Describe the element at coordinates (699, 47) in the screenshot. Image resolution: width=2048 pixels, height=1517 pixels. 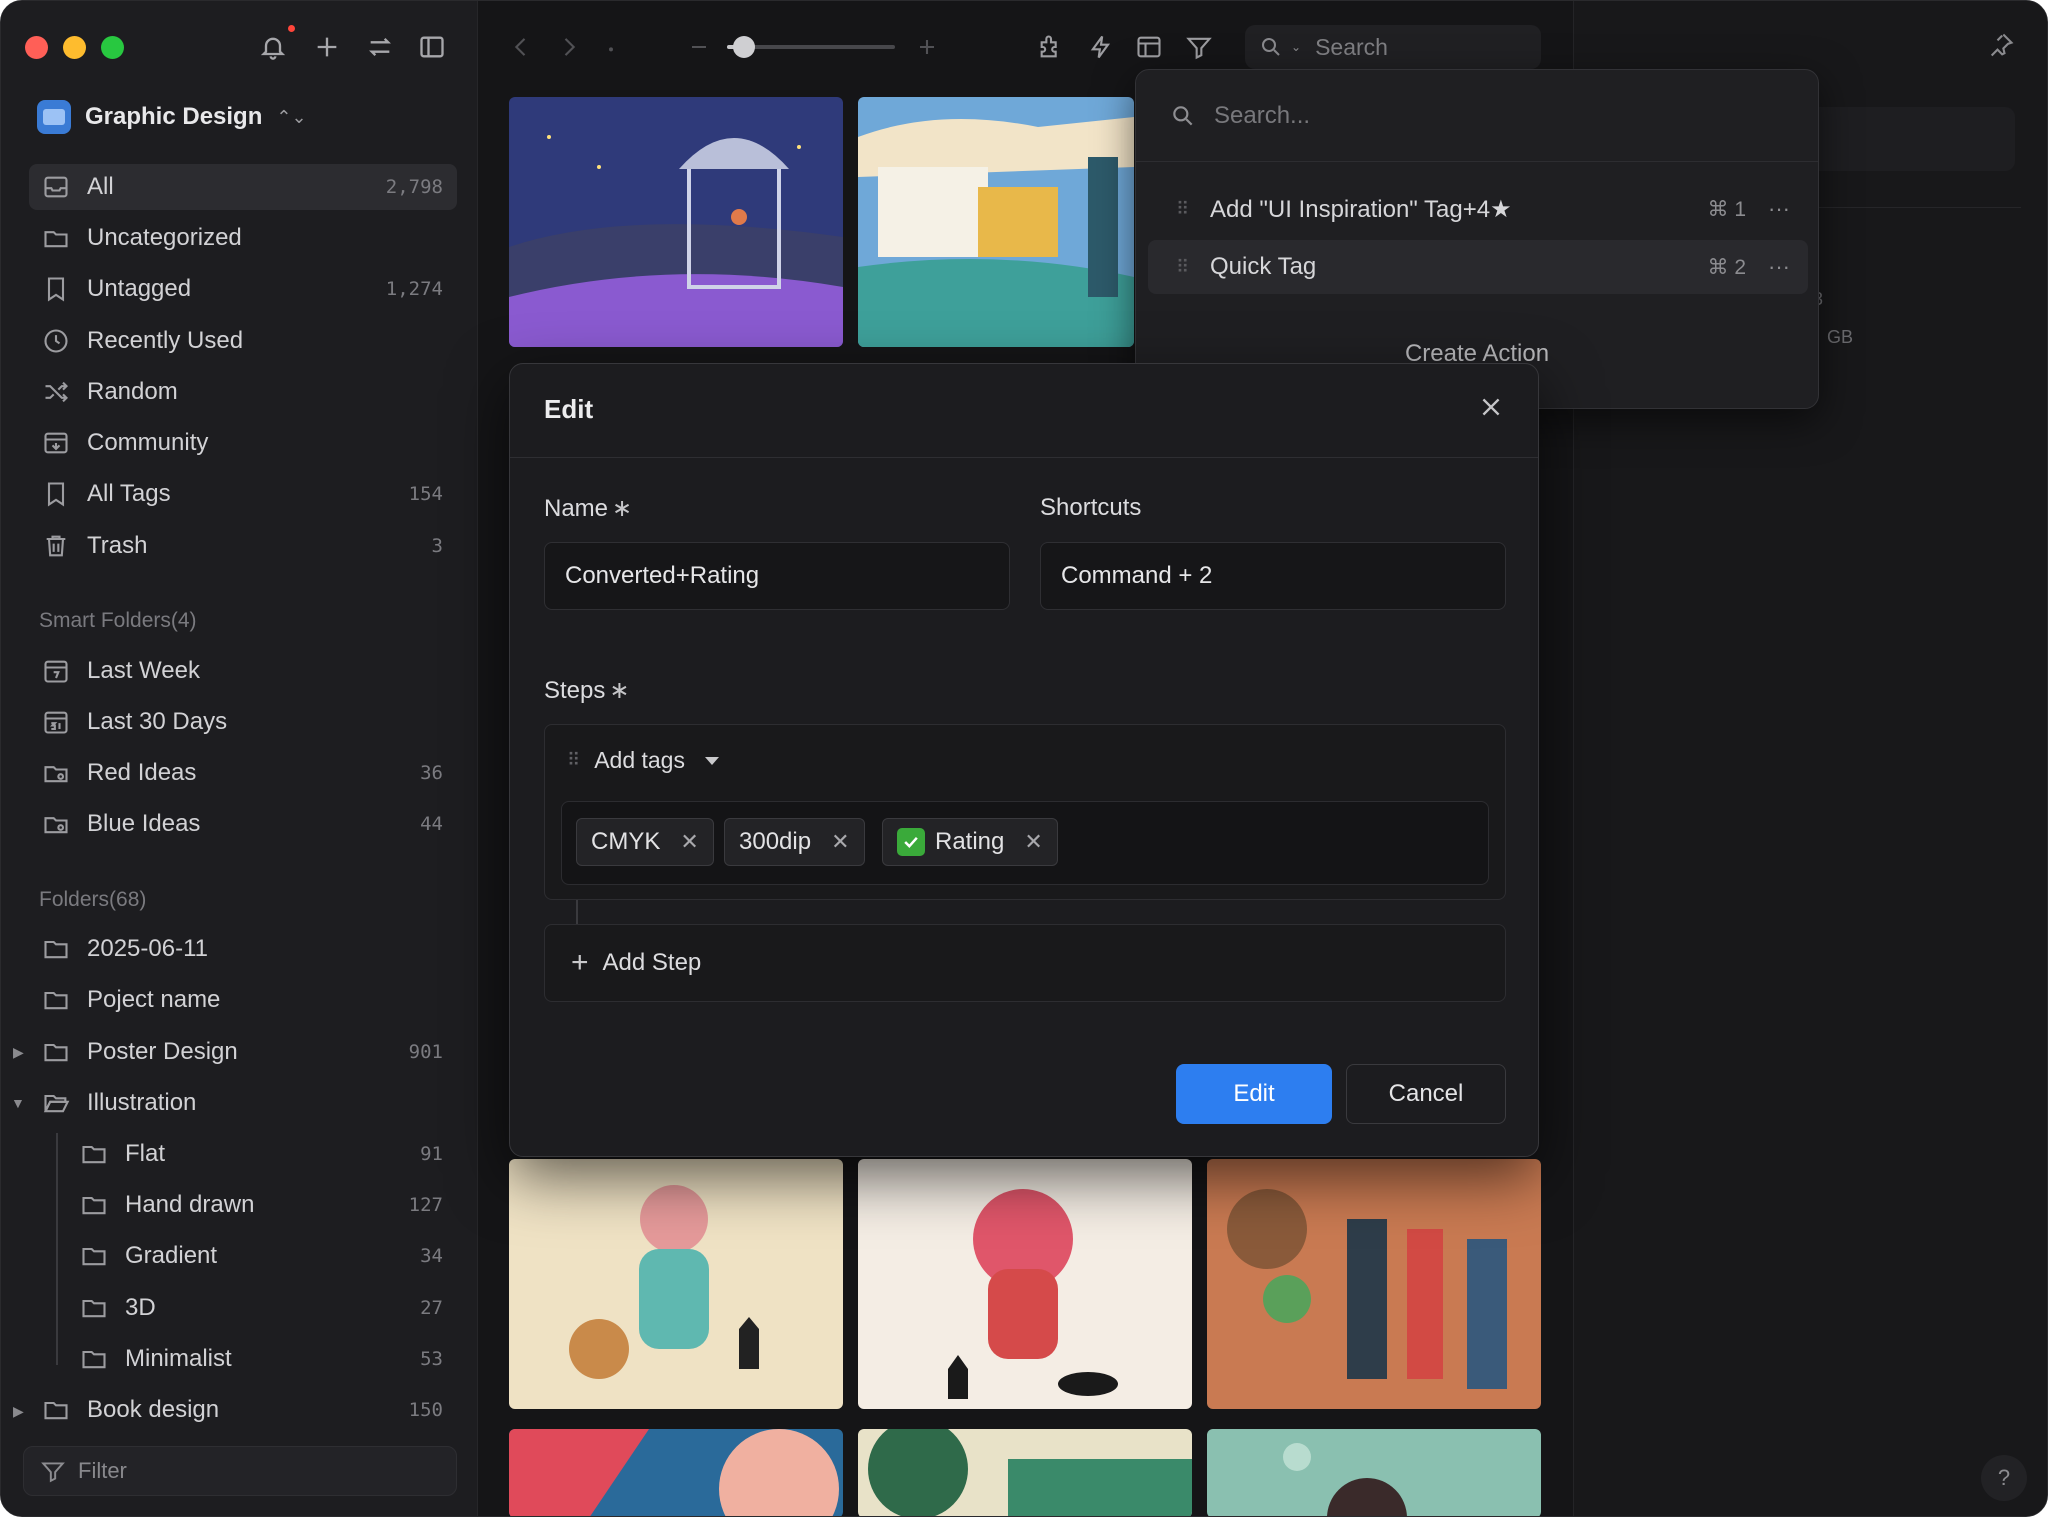
I see `zoom-out-icon` at that location.